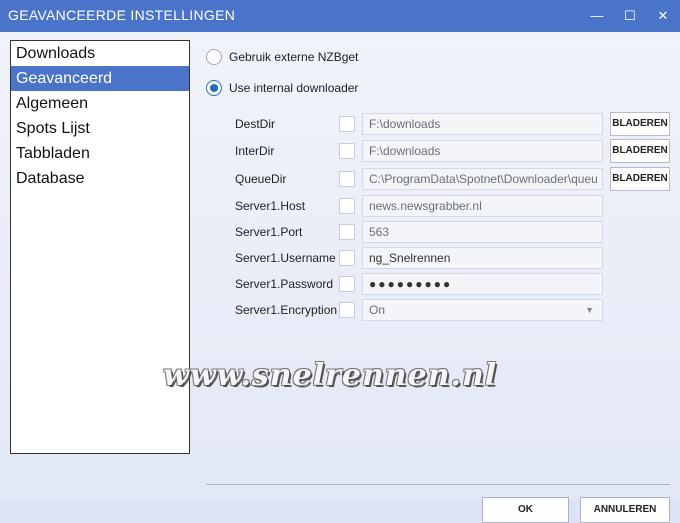  Describe the element at coordinates (347, 206) in the screenshot. I see `host-checkbox` at that location.